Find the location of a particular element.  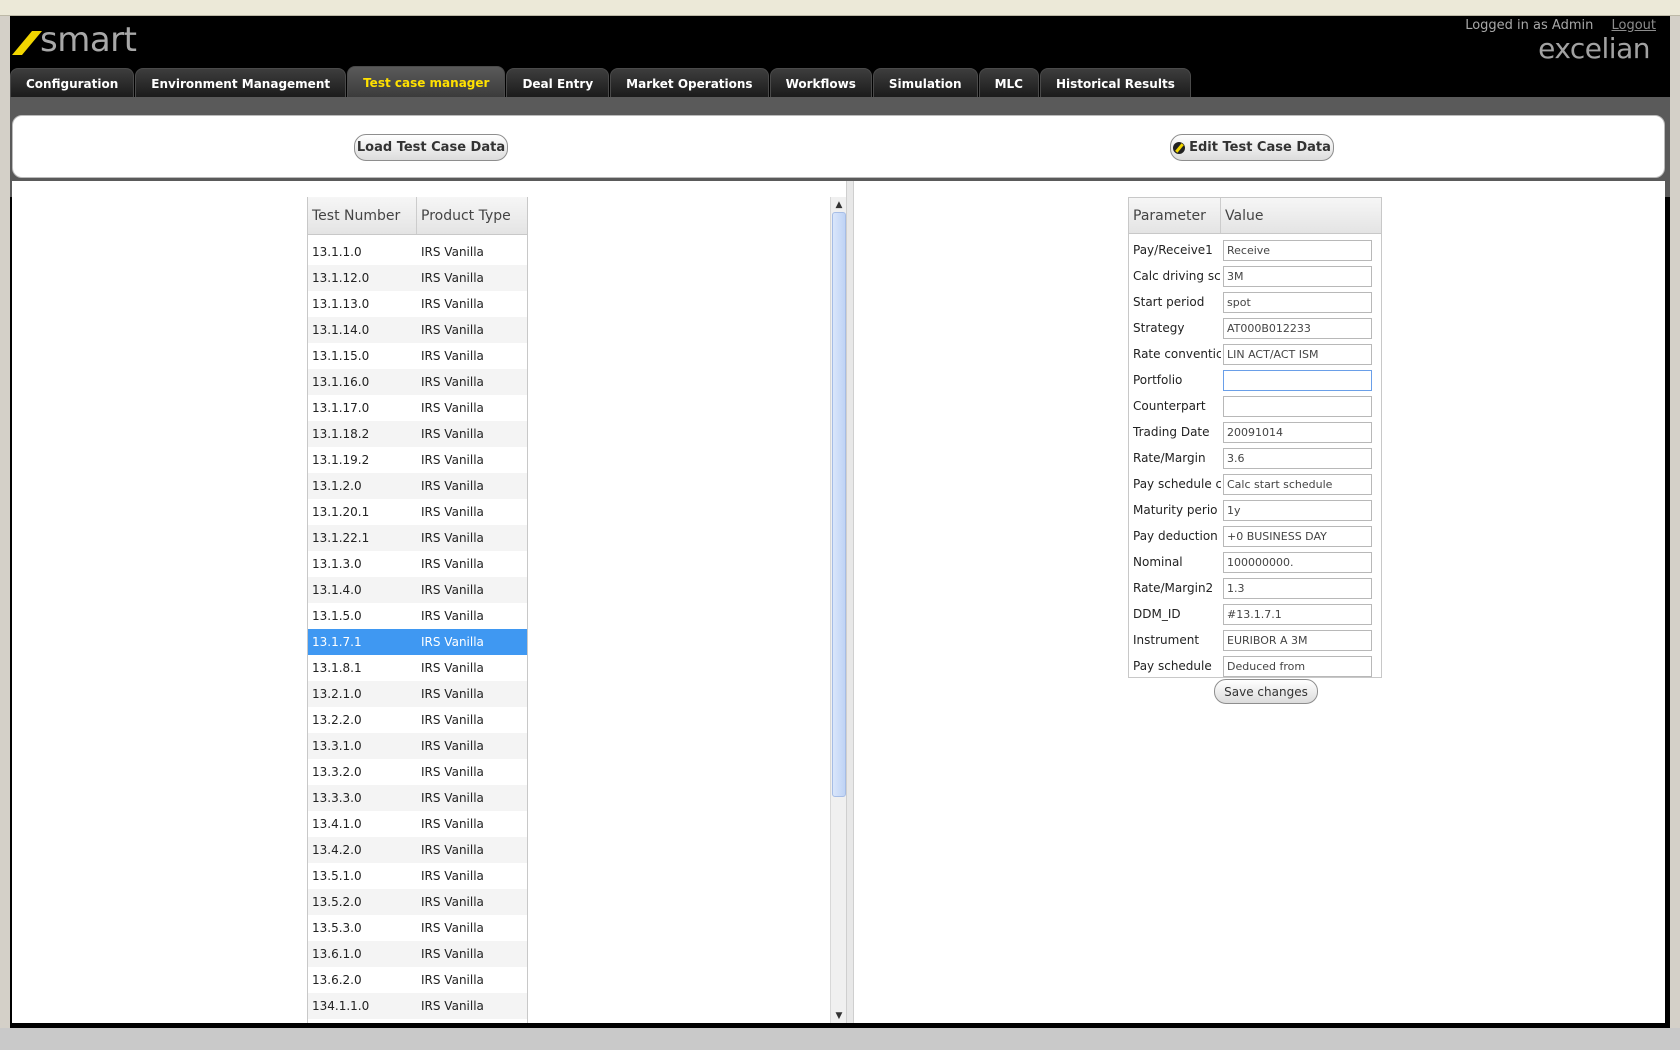

tab-configuration: Configuration is located at coordinates (72, 83).